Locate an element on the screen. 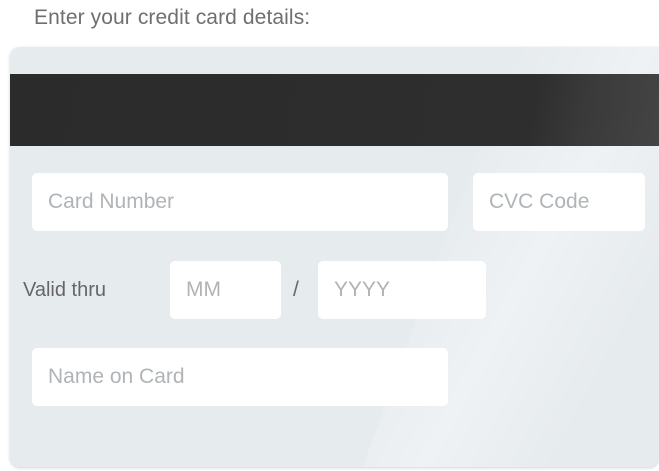 The height and width of the screenshot is (471, 659). valid-thru-label: Valid thru is located at coordinates (65, 290).